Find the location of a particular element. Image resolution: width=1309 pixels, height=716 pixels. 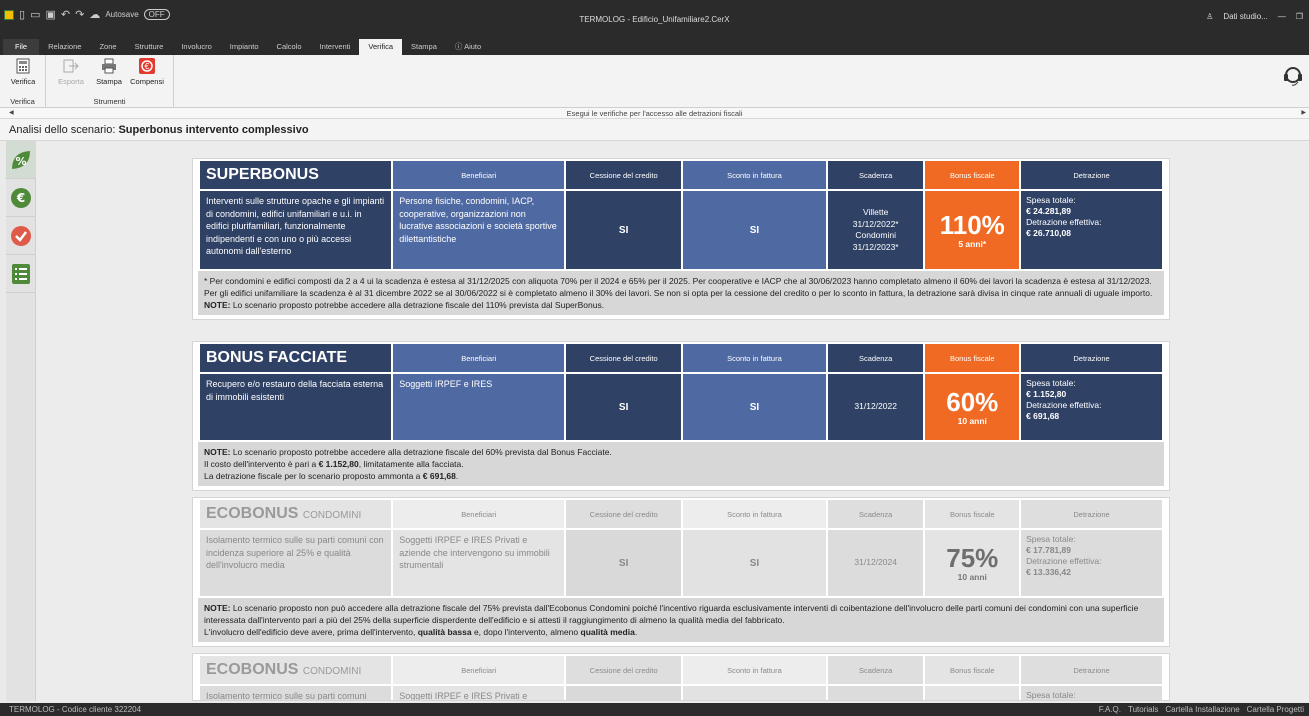

minimize-icon: — is located at coordinates (1282, 16).